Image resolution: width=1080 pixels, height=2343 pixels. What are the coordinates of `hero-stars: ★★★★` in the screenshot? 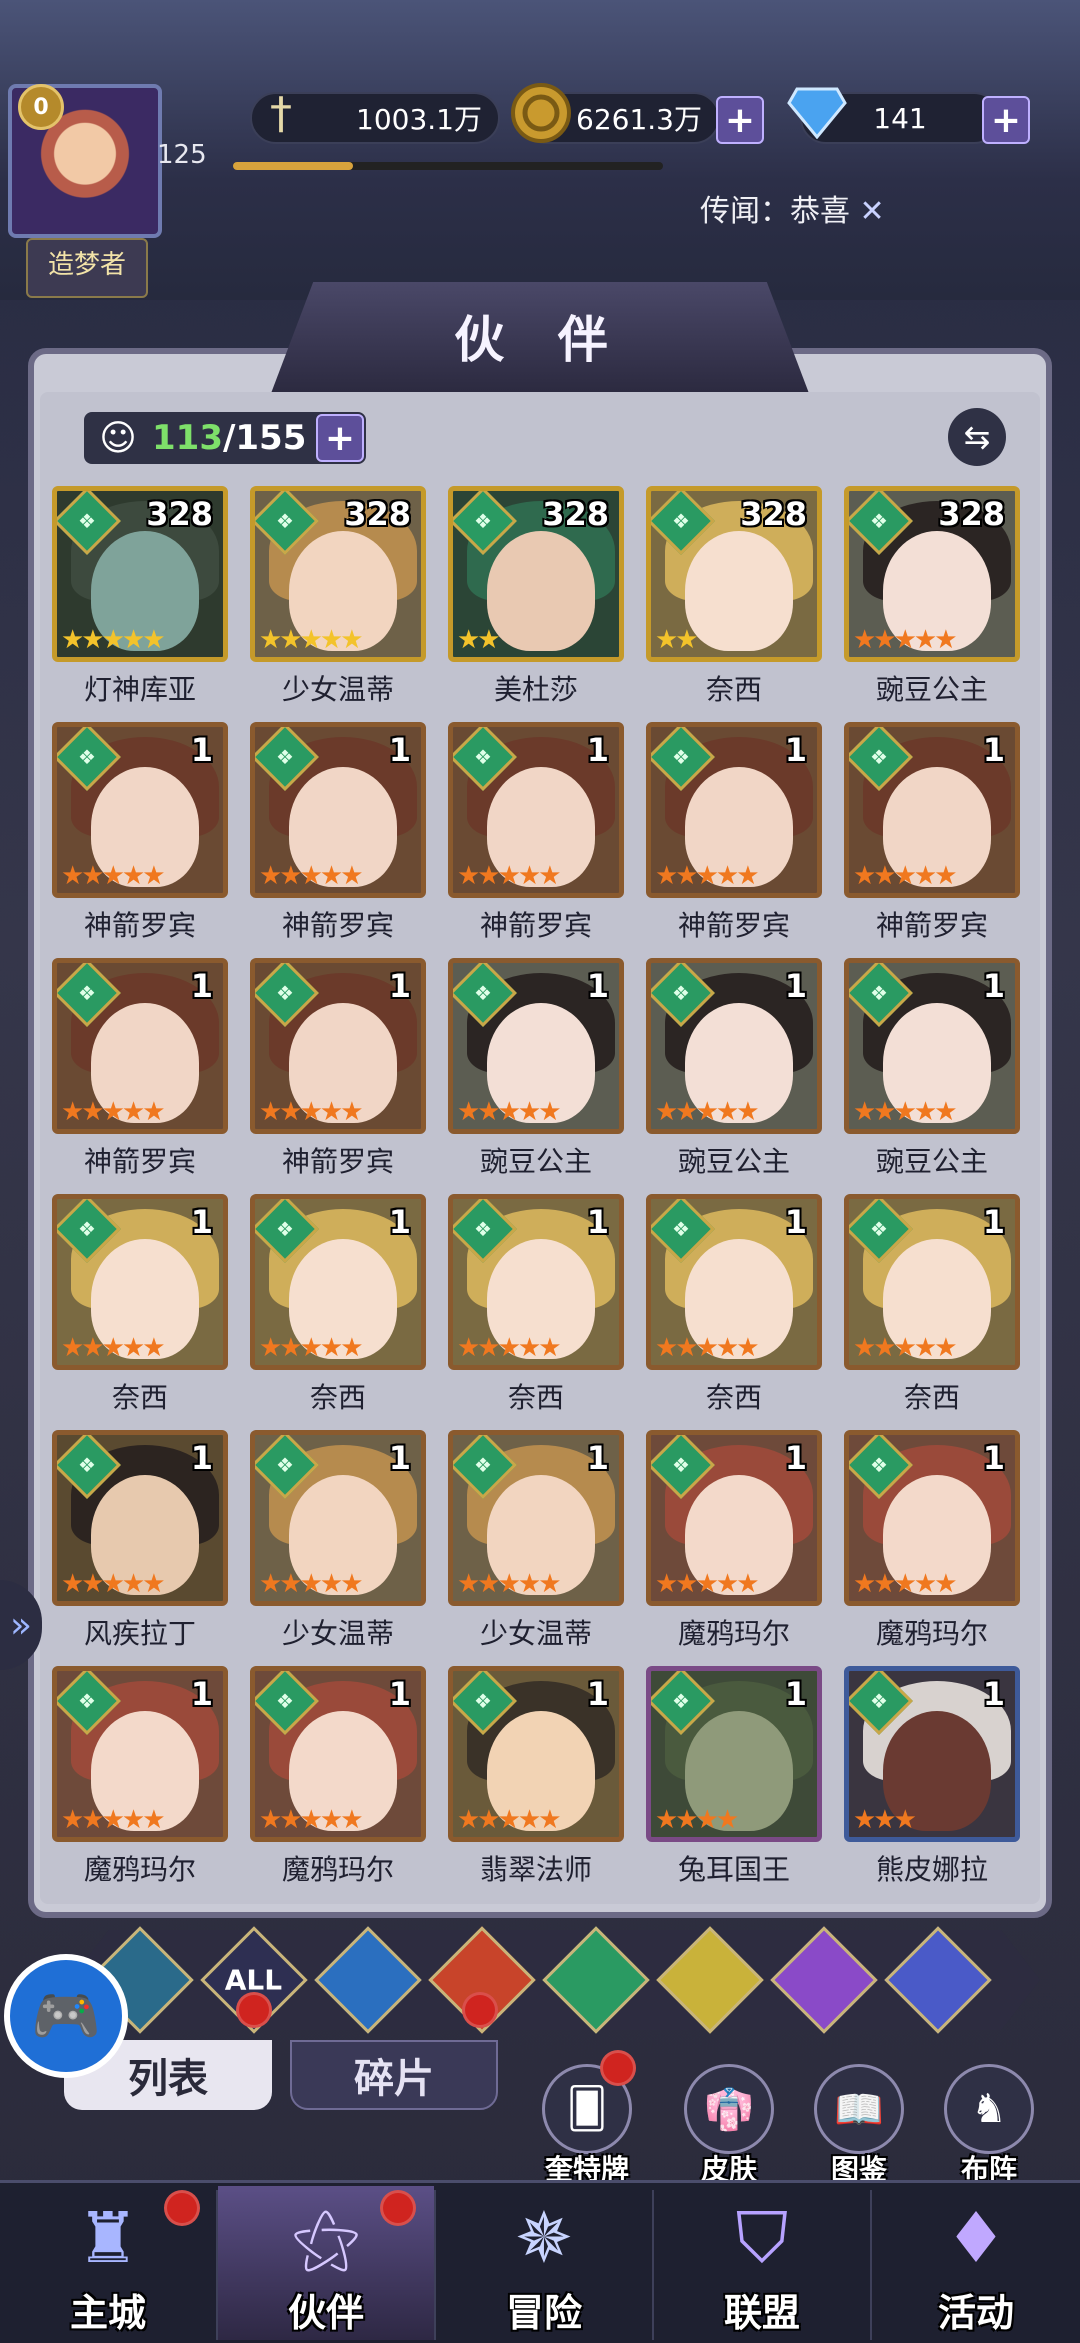 It's located at (697, 1820).